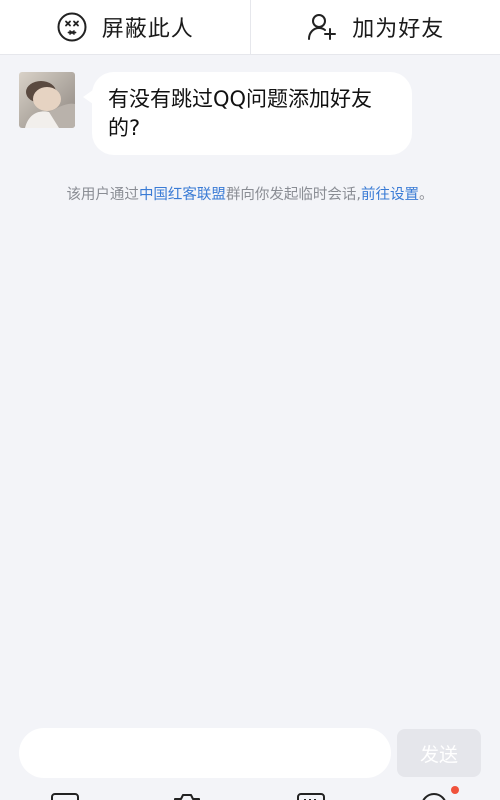 The image size is (500, 800). I want to click on add-friend-label: 加为好友, so click(398, 29).